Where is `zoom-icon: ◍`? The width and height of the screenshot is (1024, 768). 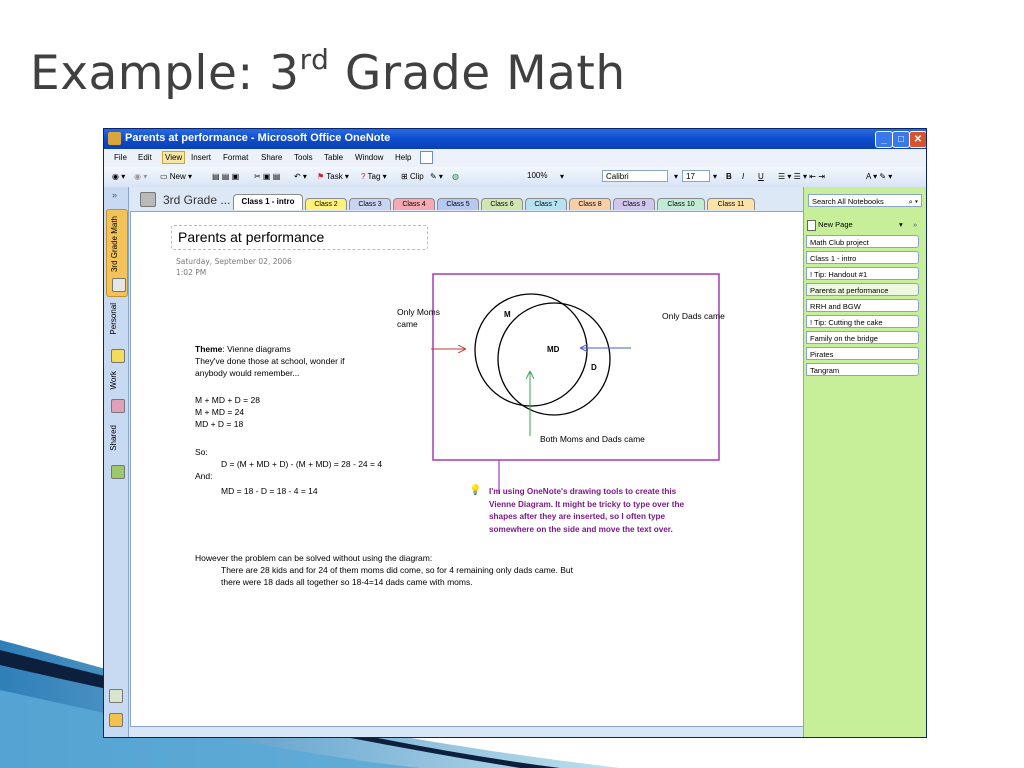 zoom-icon: ◍ is located at coordinates (455, 176).